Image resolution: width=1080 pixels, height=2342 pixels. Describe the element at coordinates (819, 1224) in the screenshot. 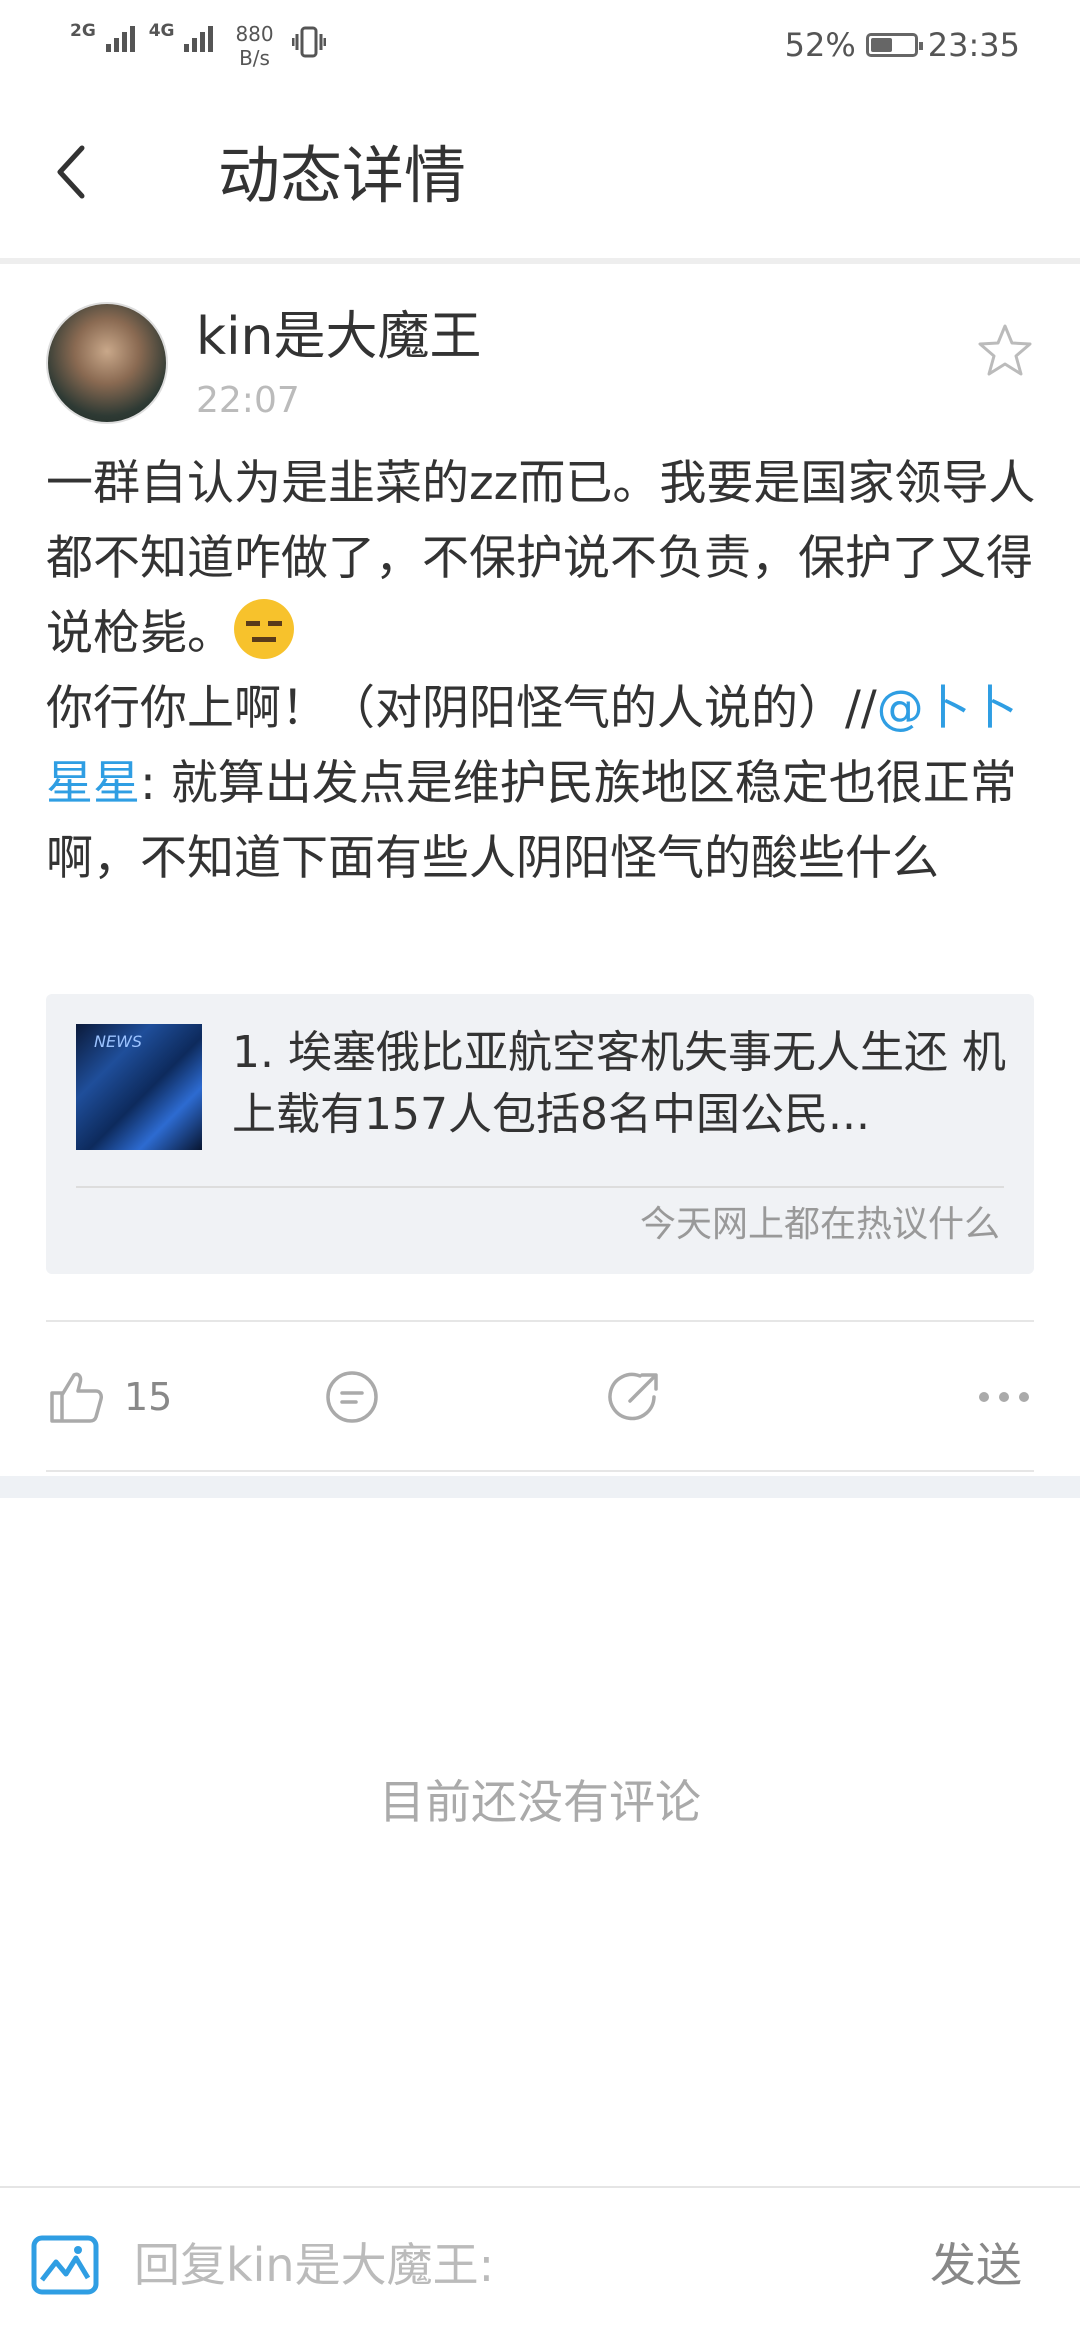

I see `card-footer: 今天网上都在热议什么` at that location.